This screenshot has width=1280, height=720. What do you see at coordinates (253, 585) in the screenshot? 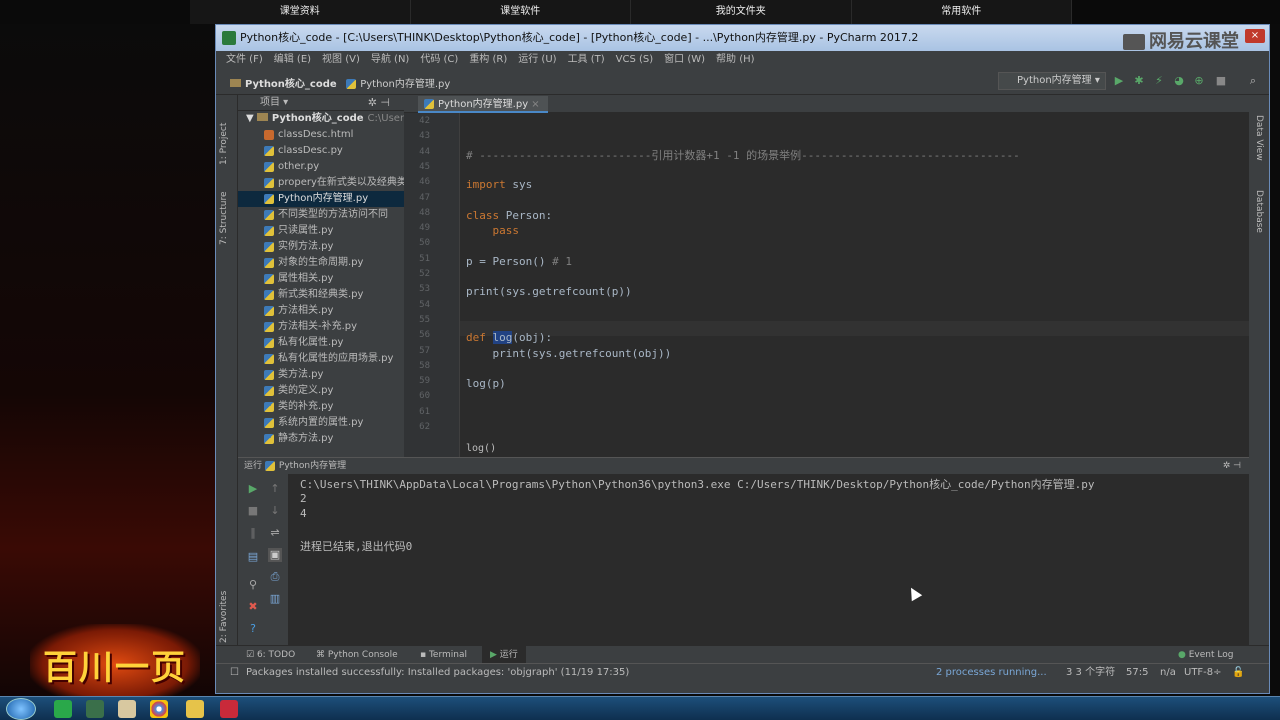
I see `pin-icon: ⚲` at bounding box center [253, 585].